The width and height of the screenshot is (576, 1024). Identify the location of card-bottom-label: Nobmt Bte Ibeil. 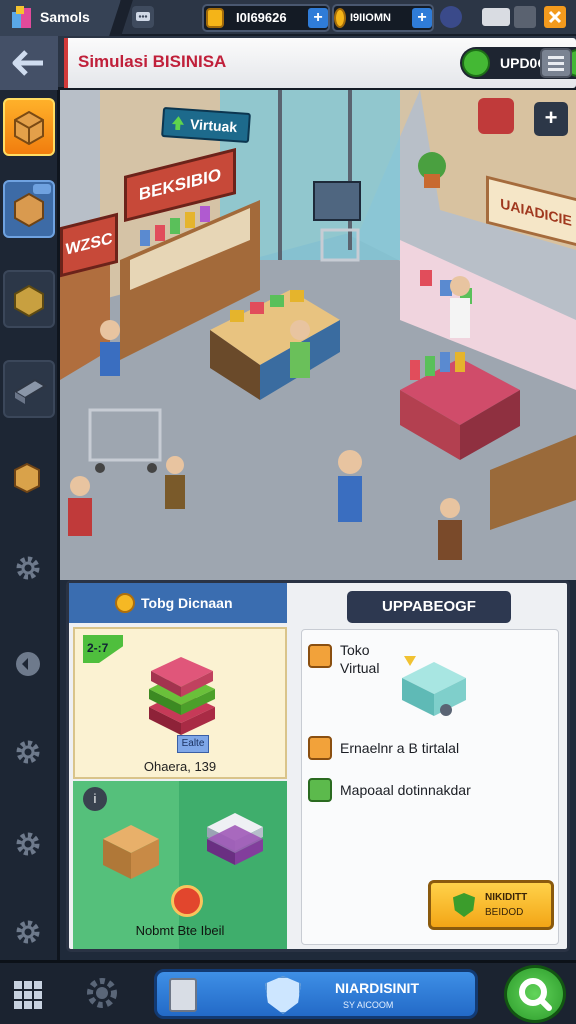
(180, 930).